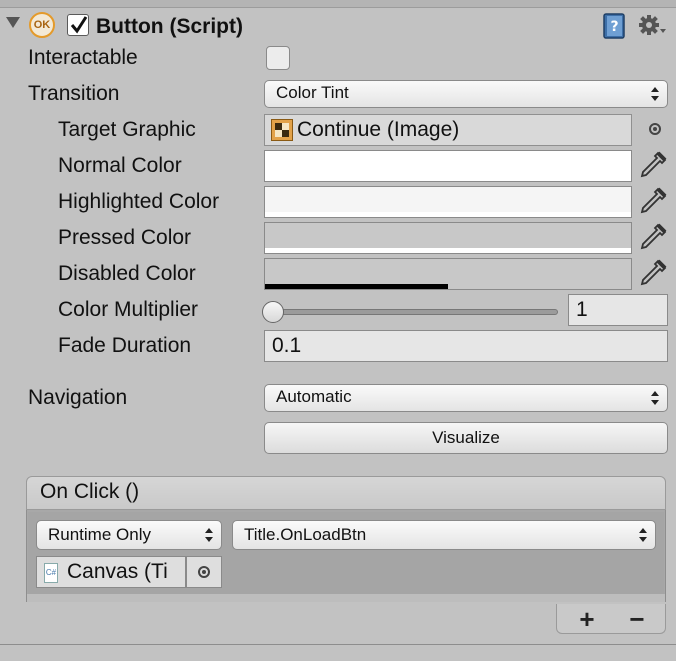 The image size is (676, 661). What do you see at coordinates (587, 619) in the screenshot?
I see `add-listener-button: +` at bounding box center [587, 619].